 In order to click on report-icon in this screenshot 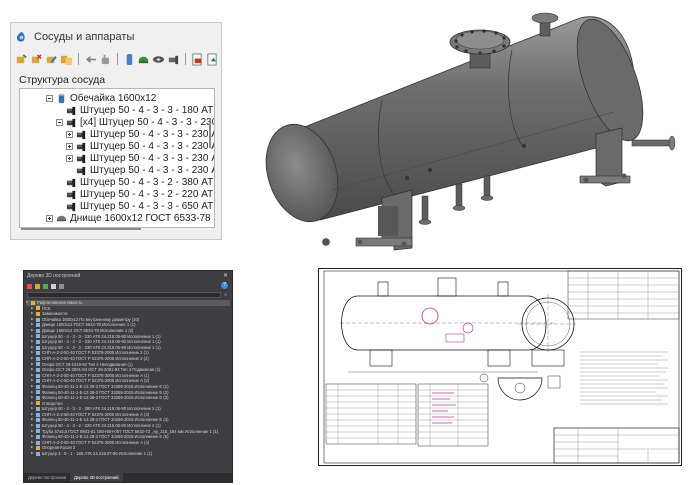, I will do `click(197, 59)`.